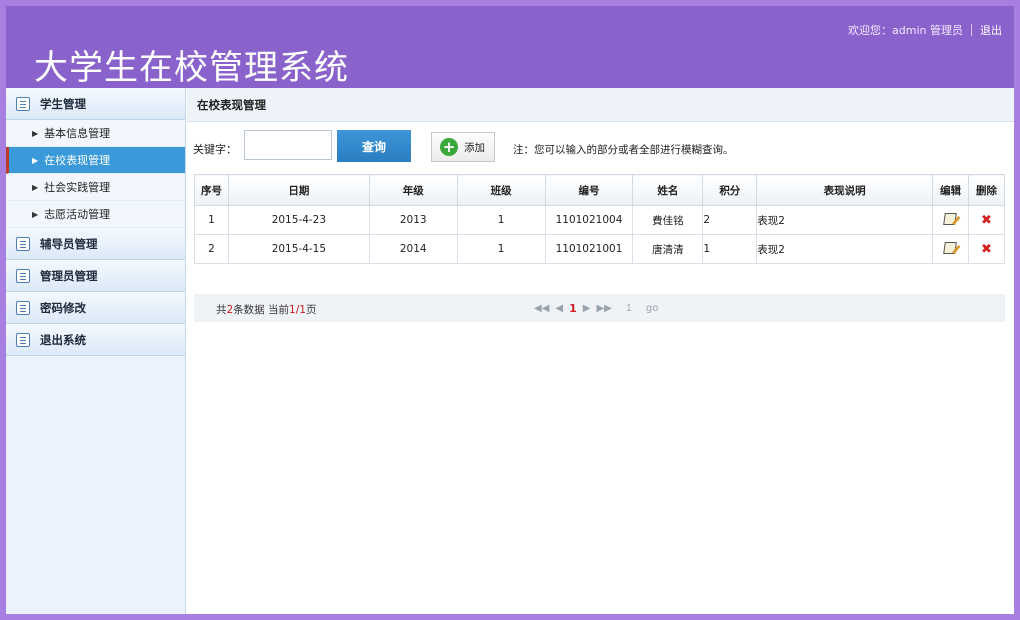 The image size is (1020, 620). I want to click on page-jump-input, so click(628, 308).